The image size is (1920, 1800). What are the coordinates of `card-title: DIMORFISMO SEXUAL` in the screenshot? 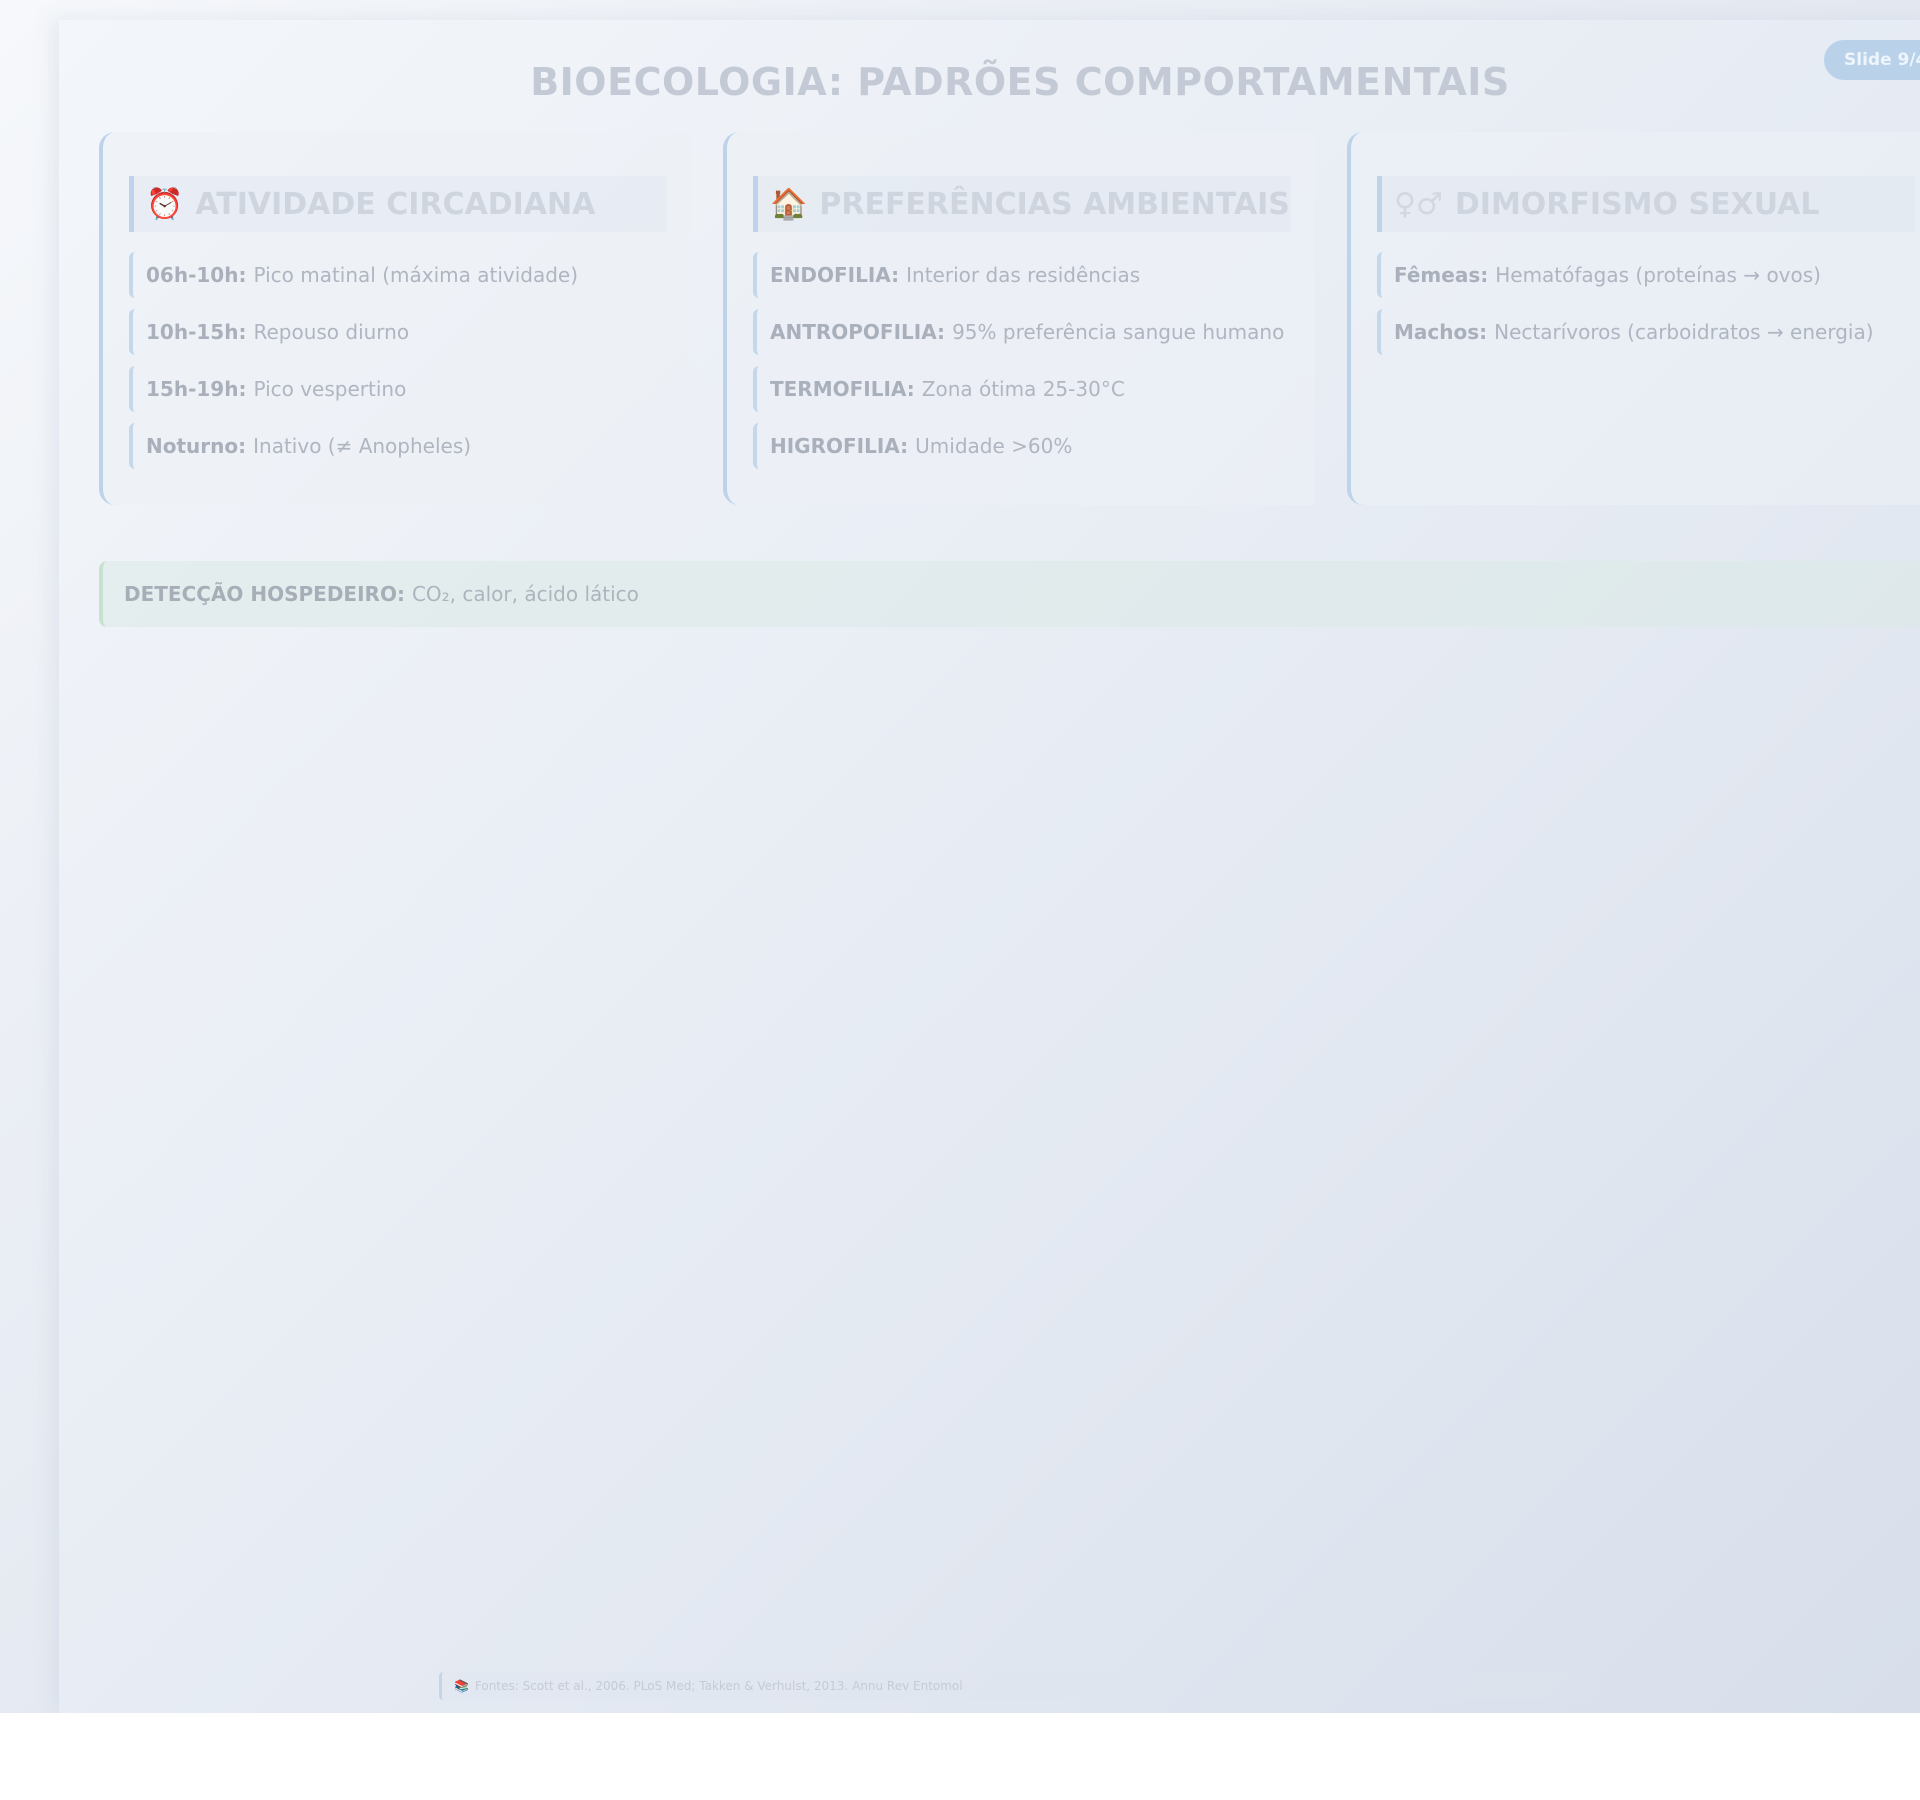 It's located at (1637, 204).